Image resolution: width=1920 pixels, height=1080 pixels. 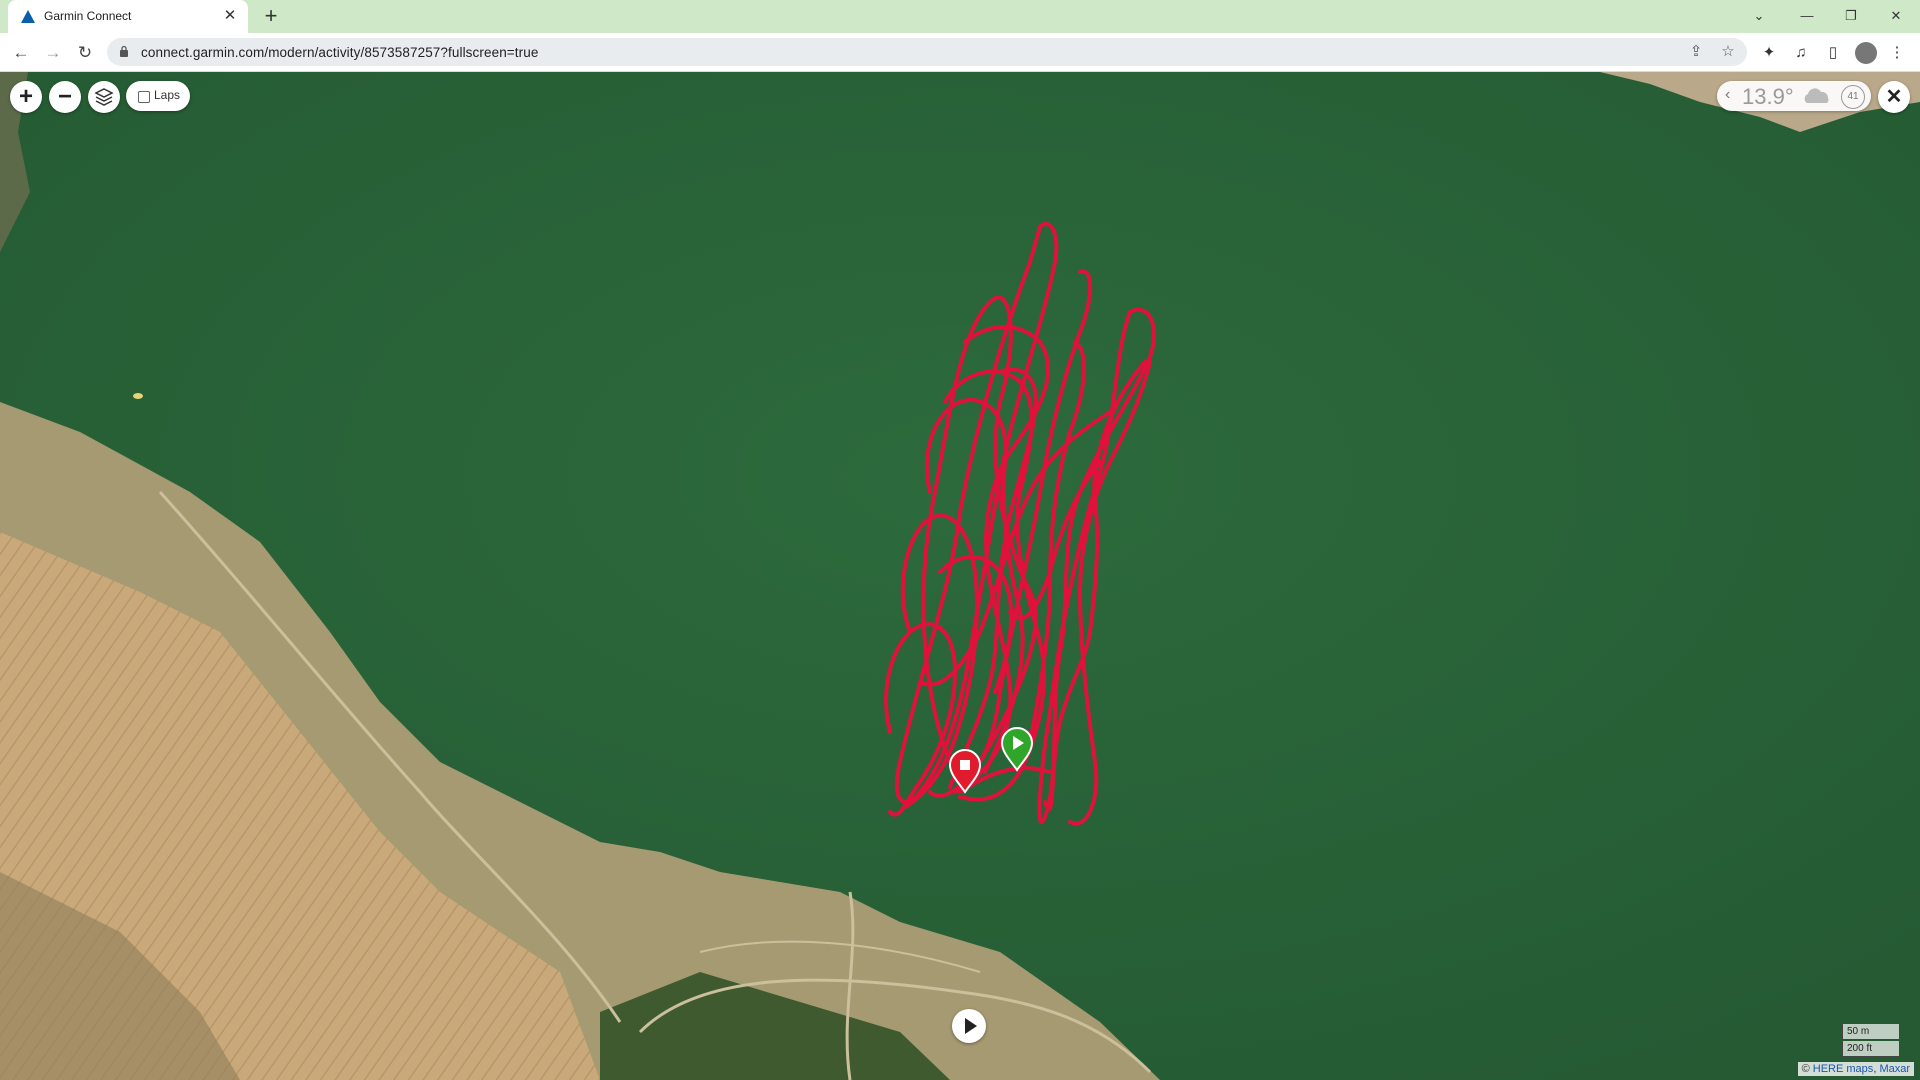 I want to click on avatar, so click(x=1866, y=53).